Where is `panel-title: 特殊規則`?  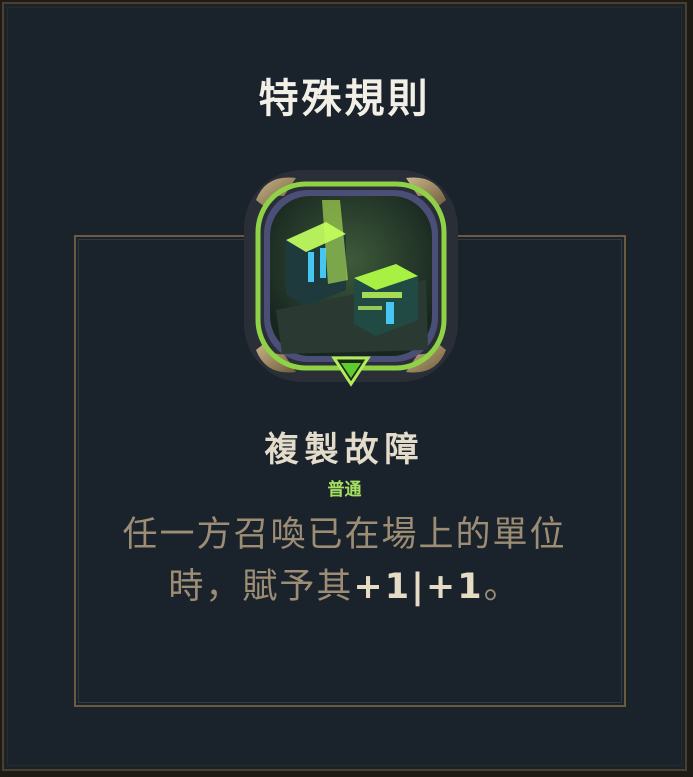
panel-title: 特殊規則 is located at coordinates (344, 99).